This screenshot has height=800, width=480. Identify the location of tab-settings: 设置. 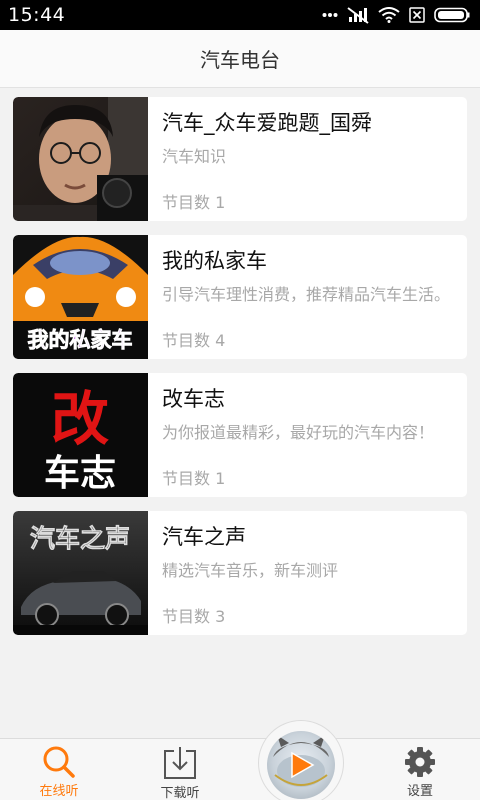
(420, 769).